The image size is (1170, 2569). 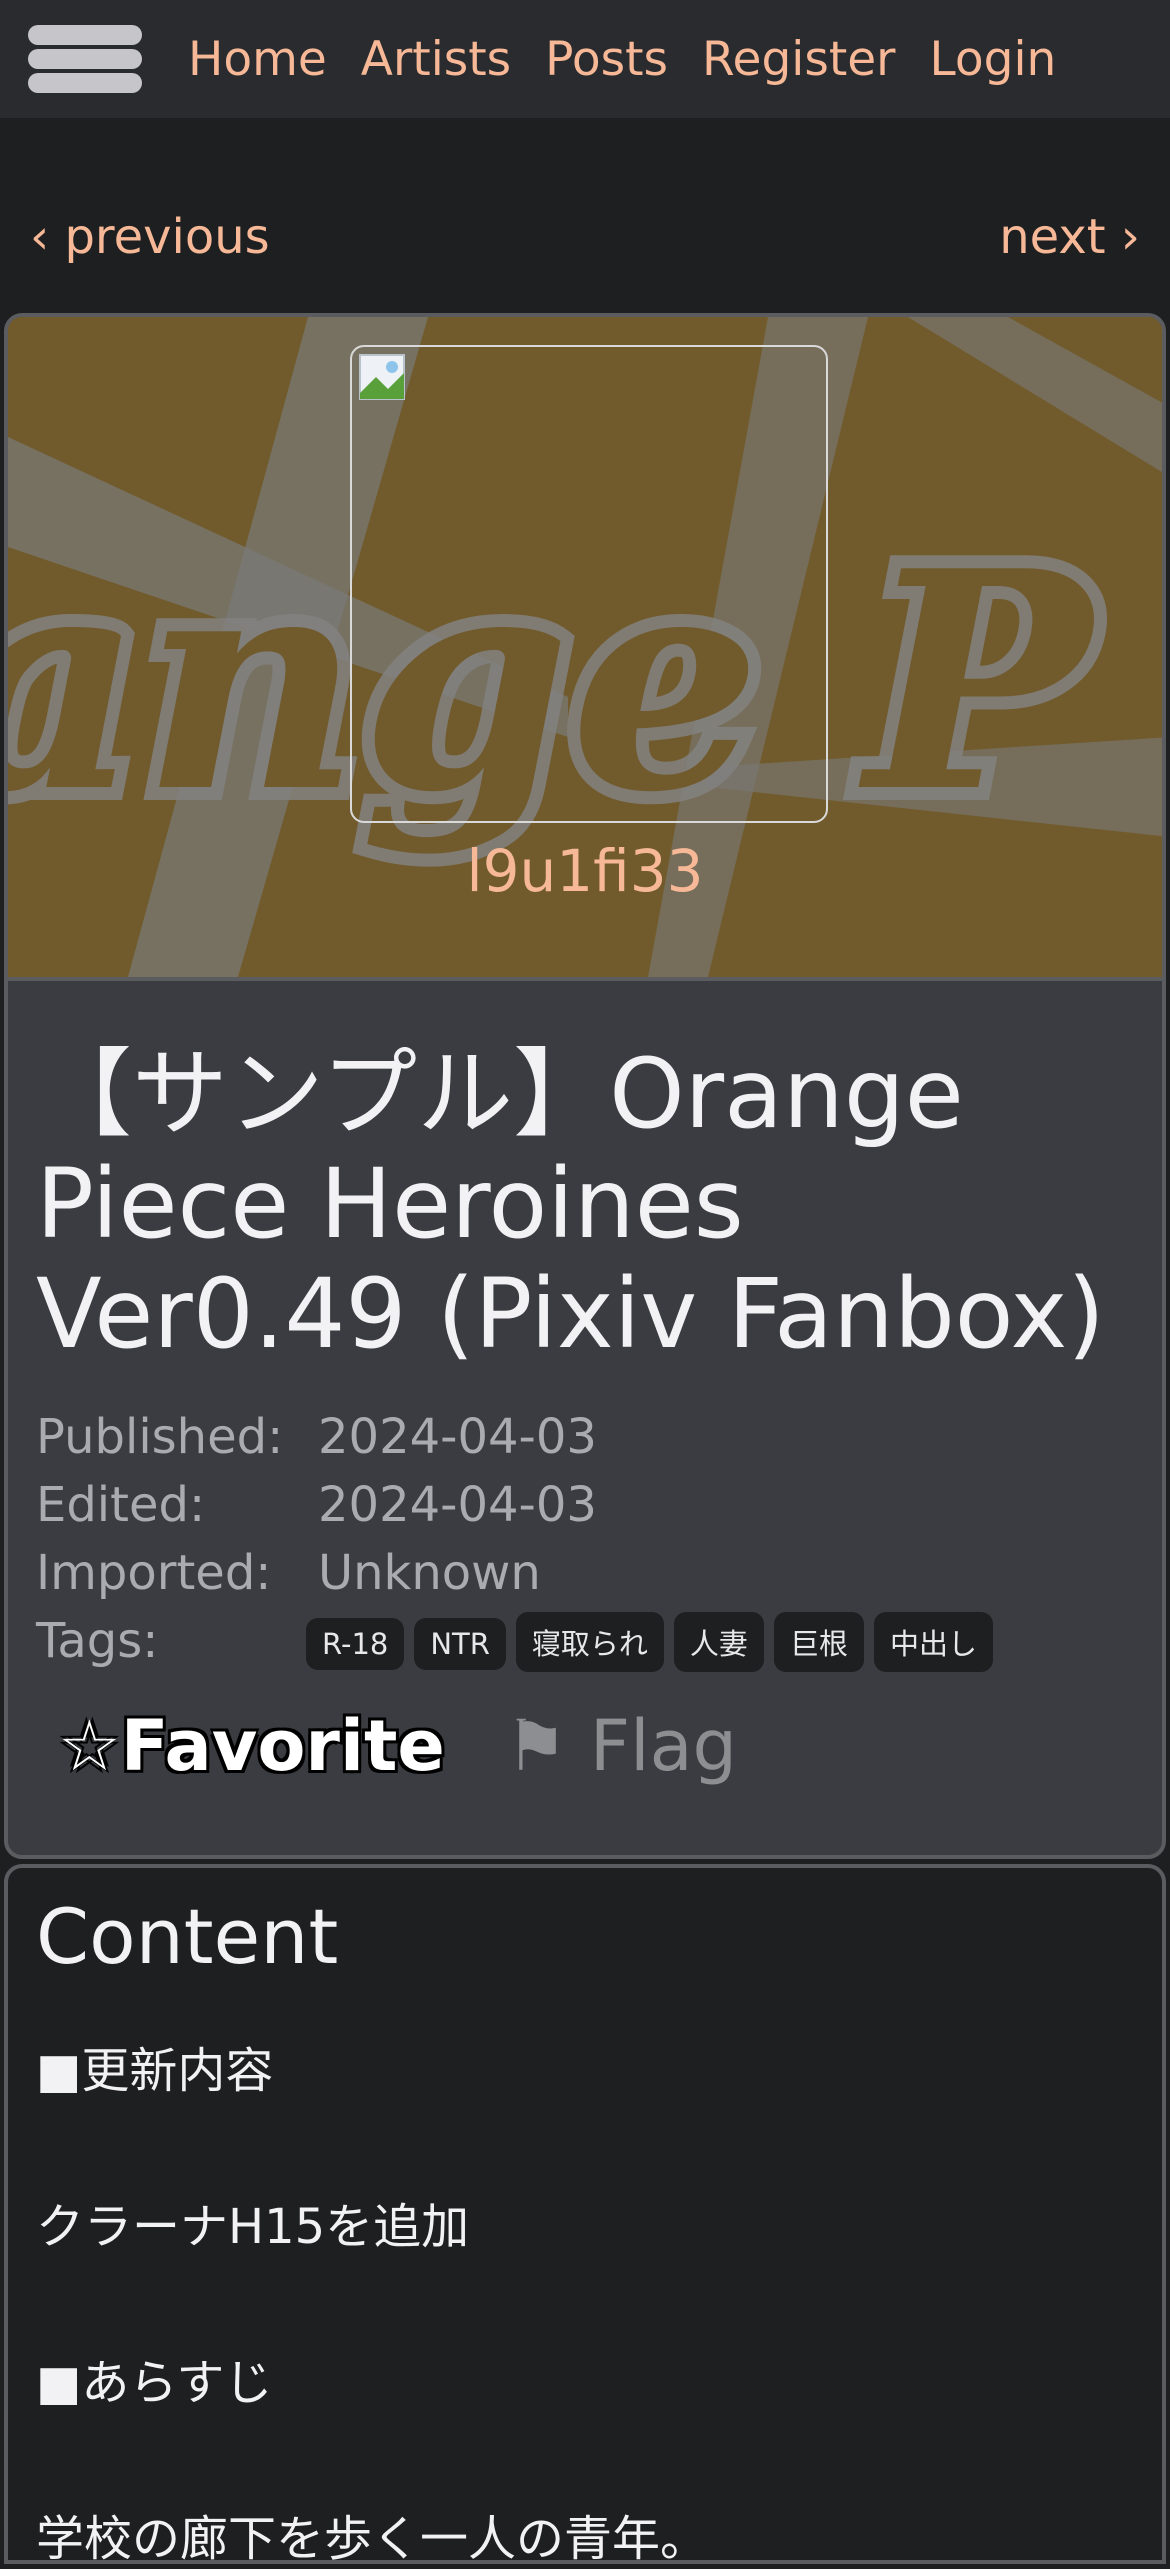 What do you see at coordinates (589, 1642) in the screenshot?
I see `tag-chip: 寝取られ` at bounding box center [589, 1642].